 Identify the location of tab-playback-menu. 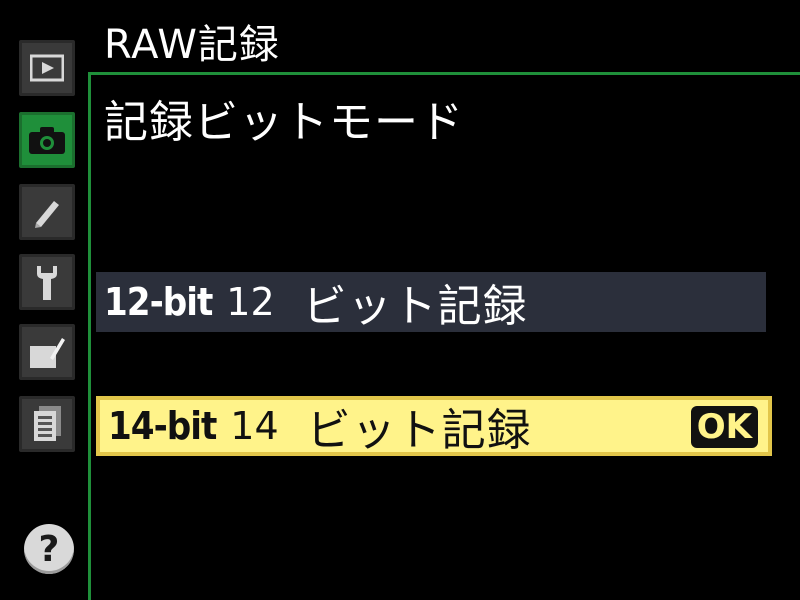
(47, 68).